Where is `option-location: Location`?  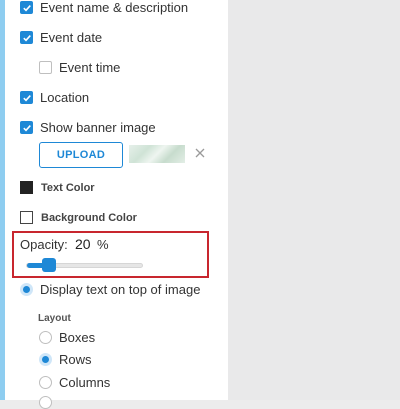
option-location: Location is located at coordinates (54, 97).